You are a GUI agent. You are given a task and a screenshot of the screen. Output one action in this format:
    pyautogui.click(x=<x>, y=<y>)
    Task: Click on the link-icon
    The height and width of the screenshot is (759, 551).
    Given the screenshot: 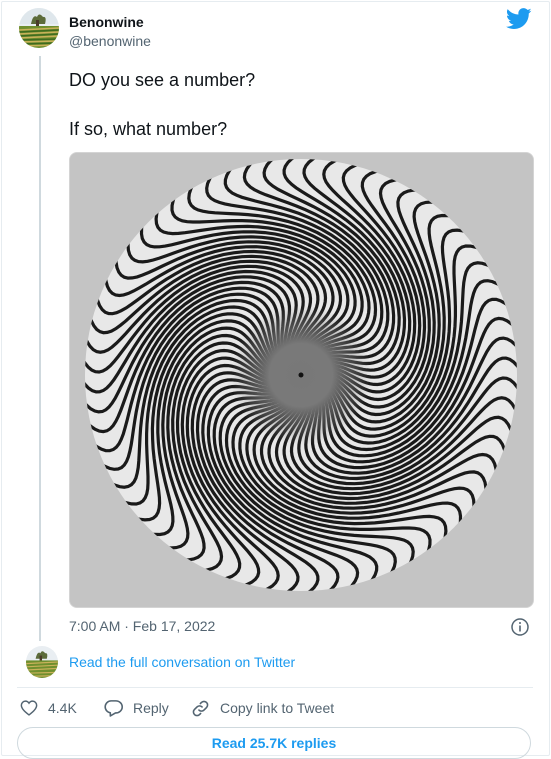 What is the action you would take?
    pyautogui.click(x=200, y=708)
    